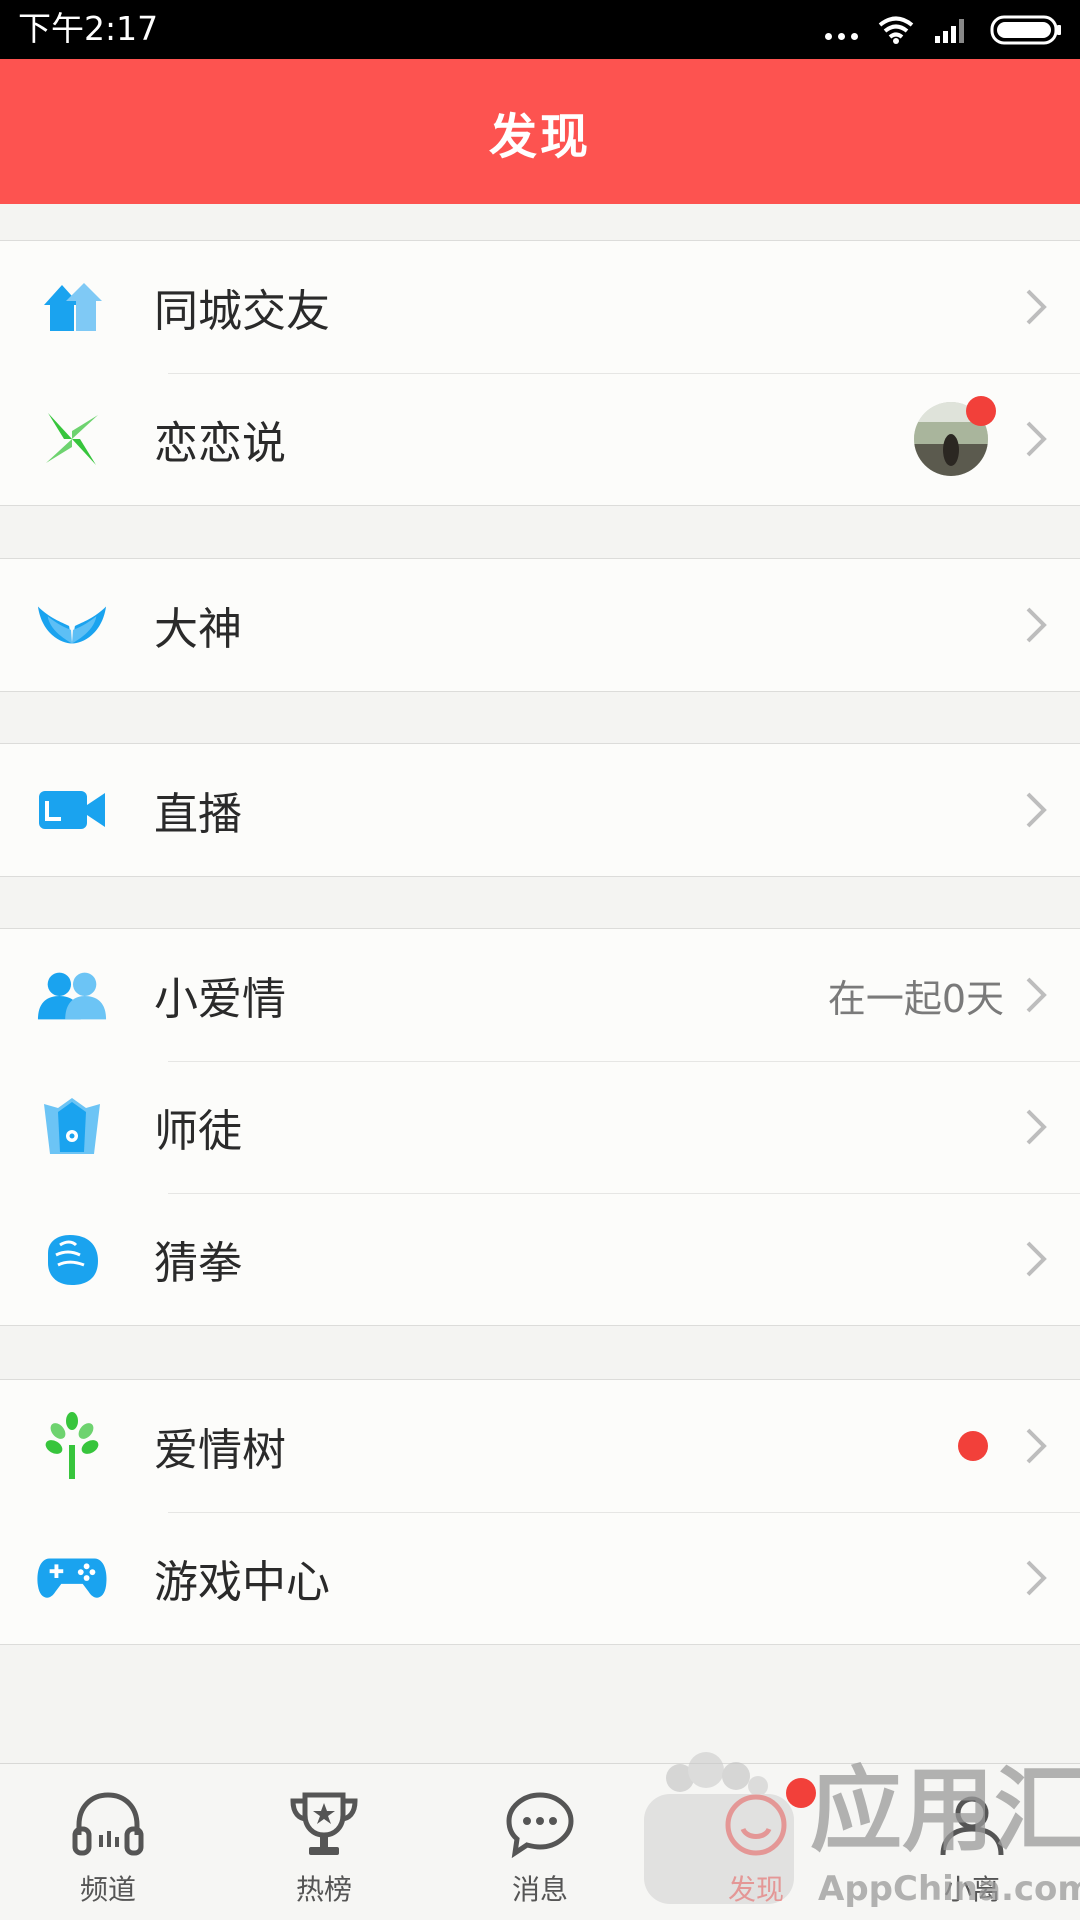  What do you see at coordinates (972, 1824) in the screenshot?
I see `profile-icon` at bounding box center [972, 1824].